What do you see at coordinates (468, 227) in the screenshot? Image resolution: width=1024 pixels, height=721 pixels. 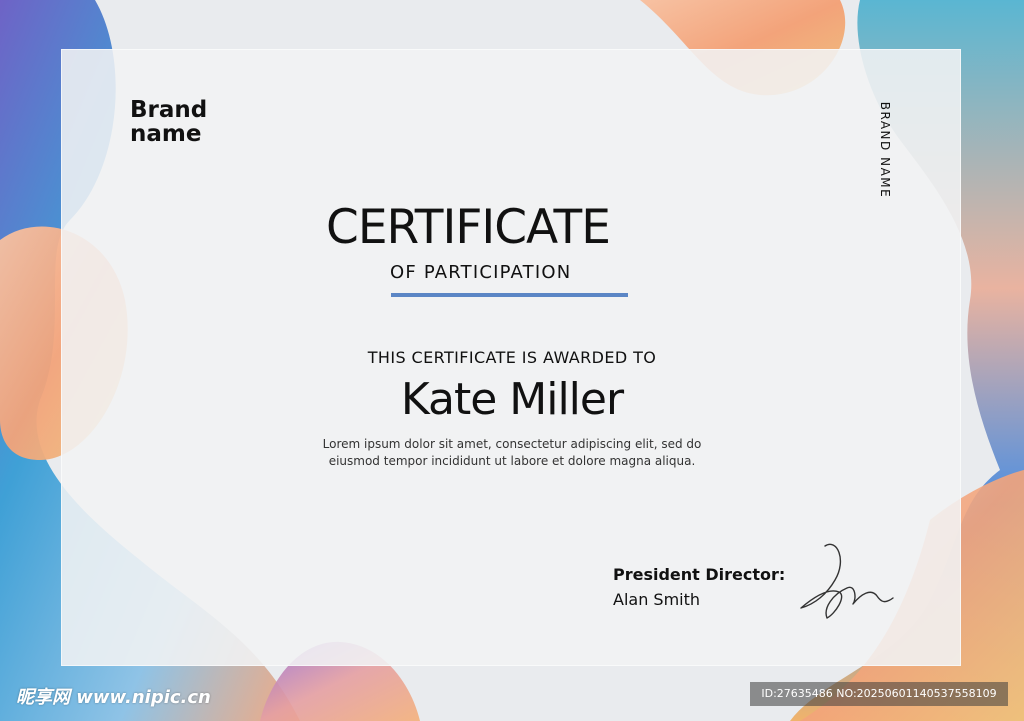 I see `certificate-title: CERTIFICATE` at bounding box center [468, 227].